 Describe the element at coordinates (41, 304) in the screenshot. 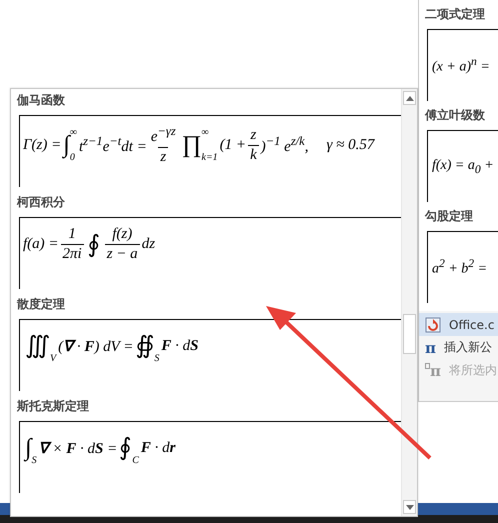

I see `equation-title: 散度定理` at that location.